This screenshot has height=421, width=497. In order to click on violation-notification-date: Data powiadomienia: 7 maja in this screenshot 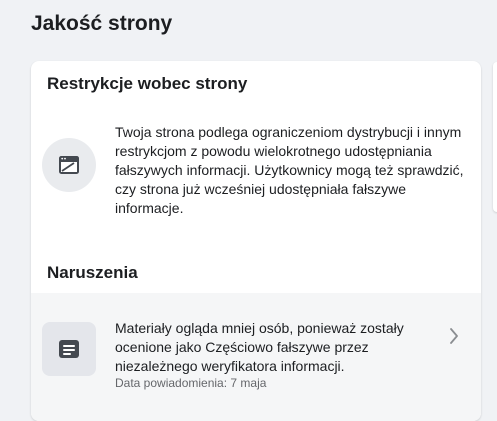, I will do `click(191, 383)`.